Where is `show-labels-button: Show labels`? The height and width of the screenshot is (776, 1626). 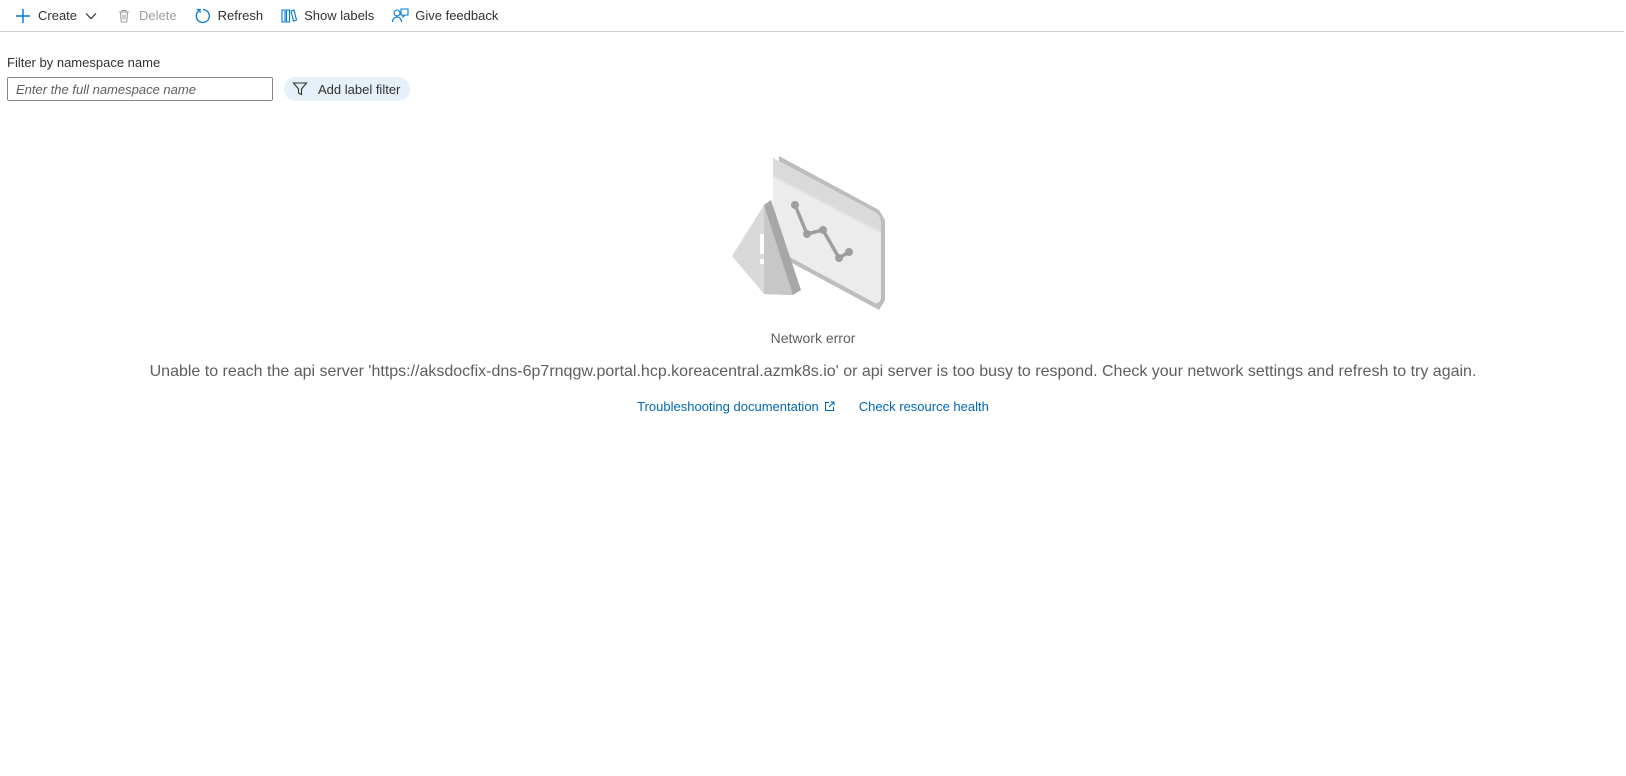 show-labels-button: Show labels is located at coordinates (326, 16).